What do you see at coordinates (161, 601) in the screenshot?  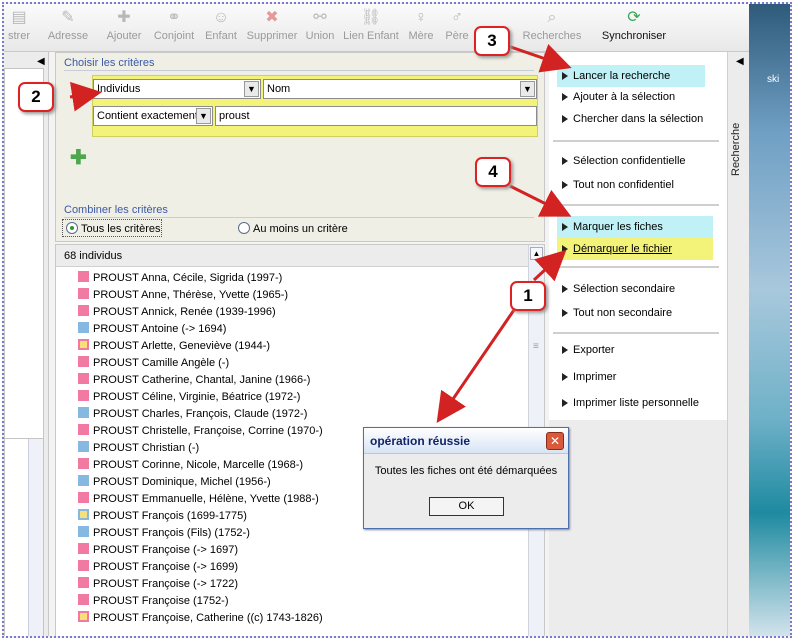 I see `list-item-label: PROUST Françoise (1752-)` at bounding box center [161, 601].